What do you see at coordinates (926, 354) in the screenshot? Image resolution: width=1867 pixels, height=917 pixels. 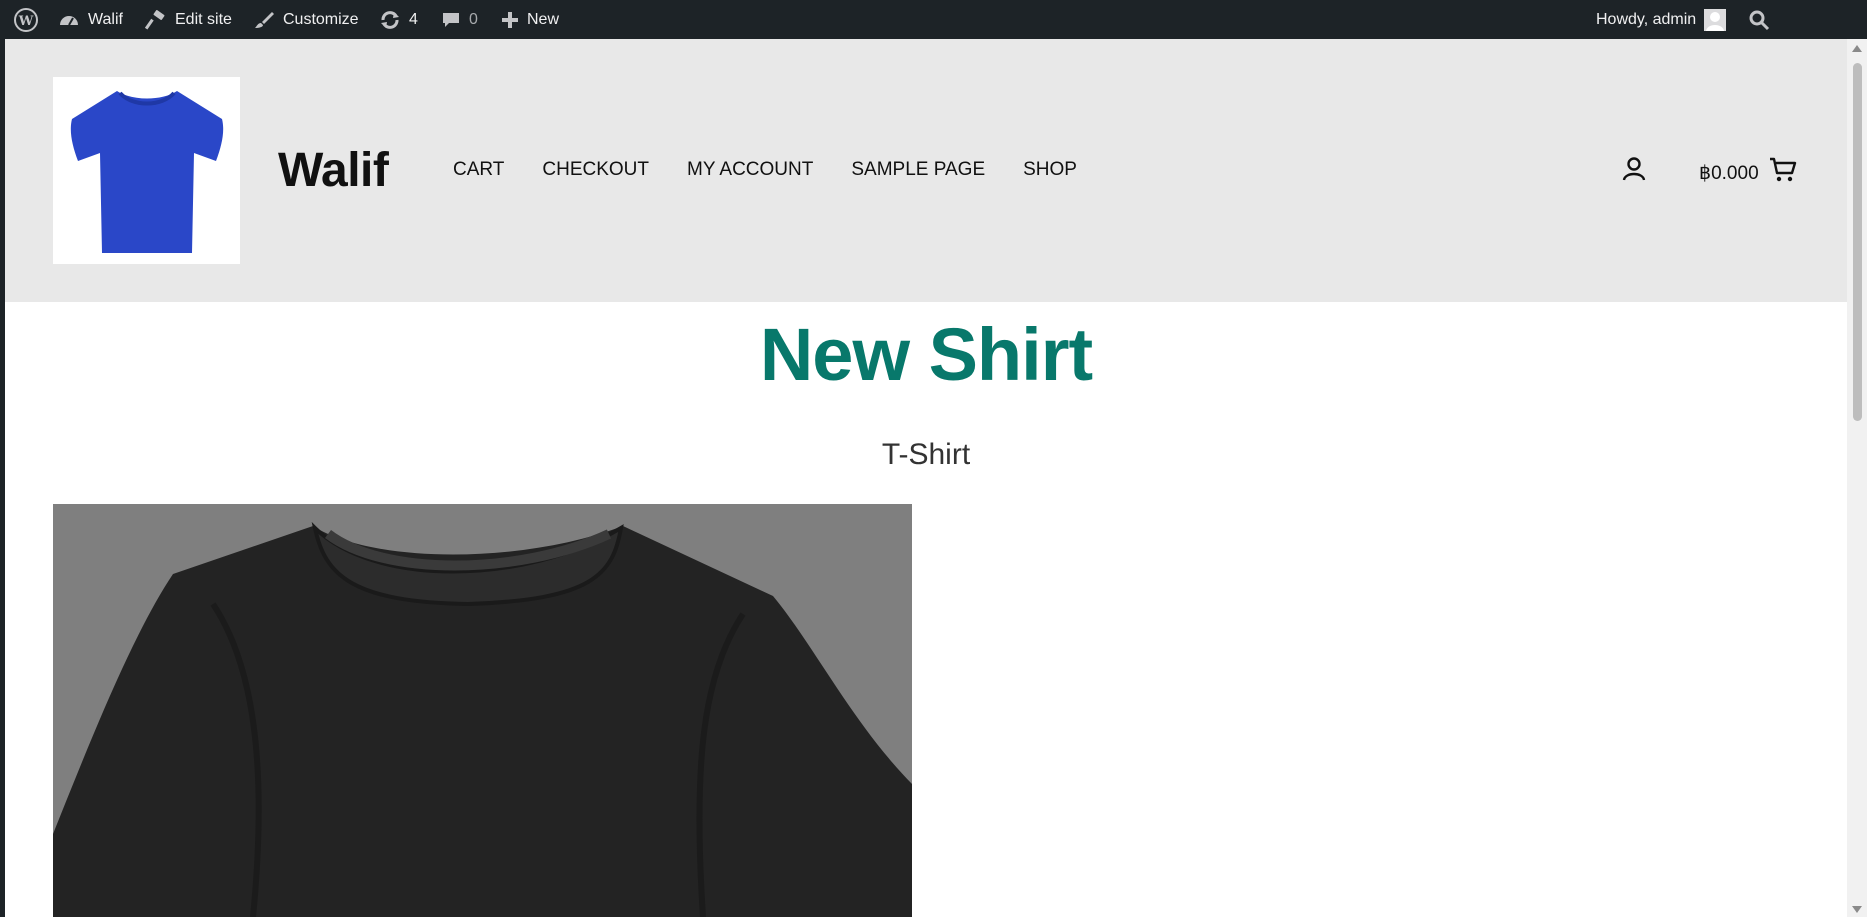 I see `page-title: New Shirt` at bounding box center [926, 354].